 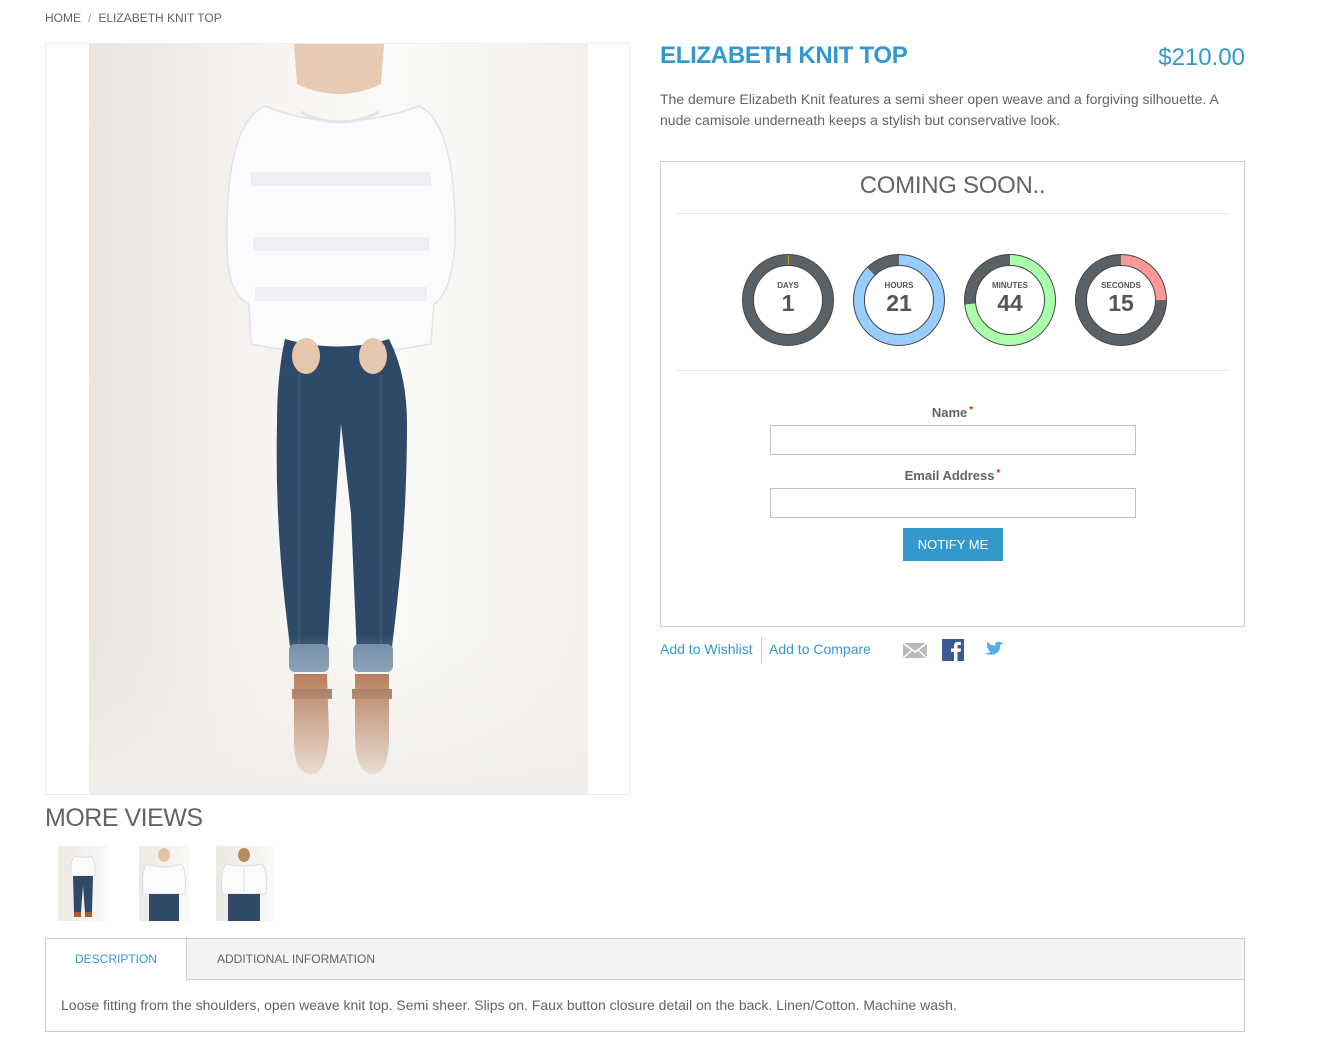 I want to click on countdown-seconds-label: SECONDS, so click(x=1121, y=285).